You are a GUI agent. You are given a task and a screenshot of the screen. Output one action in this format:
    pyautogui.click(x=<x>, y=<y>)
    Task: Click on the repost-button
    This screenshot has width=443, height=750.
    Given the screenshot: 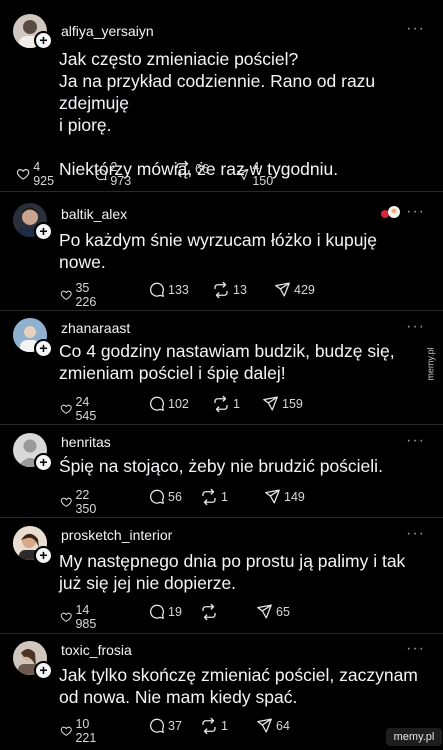 What is the action you would take?
    pyautogui.click(x=210, y=612)
    